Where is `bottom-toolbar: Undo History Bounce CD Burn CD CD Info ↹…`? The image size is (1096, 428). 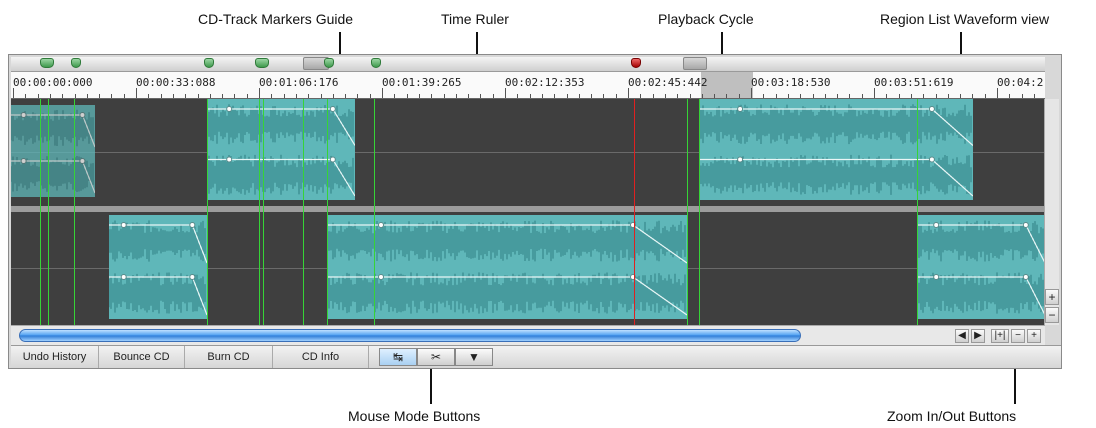
bottom-toolbar: Undo History Bounce CD Burn CD CD Info ↹… is located at coordinates (536, 356).